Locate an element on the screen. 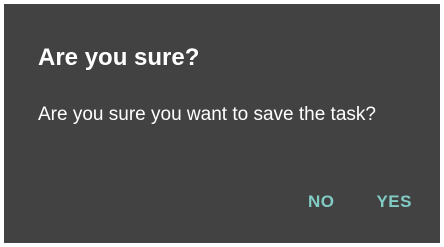 This screenshot has width=444, height=247. dialog-message: Are you sure you want to save the task? is located at coordinates (207, 114).